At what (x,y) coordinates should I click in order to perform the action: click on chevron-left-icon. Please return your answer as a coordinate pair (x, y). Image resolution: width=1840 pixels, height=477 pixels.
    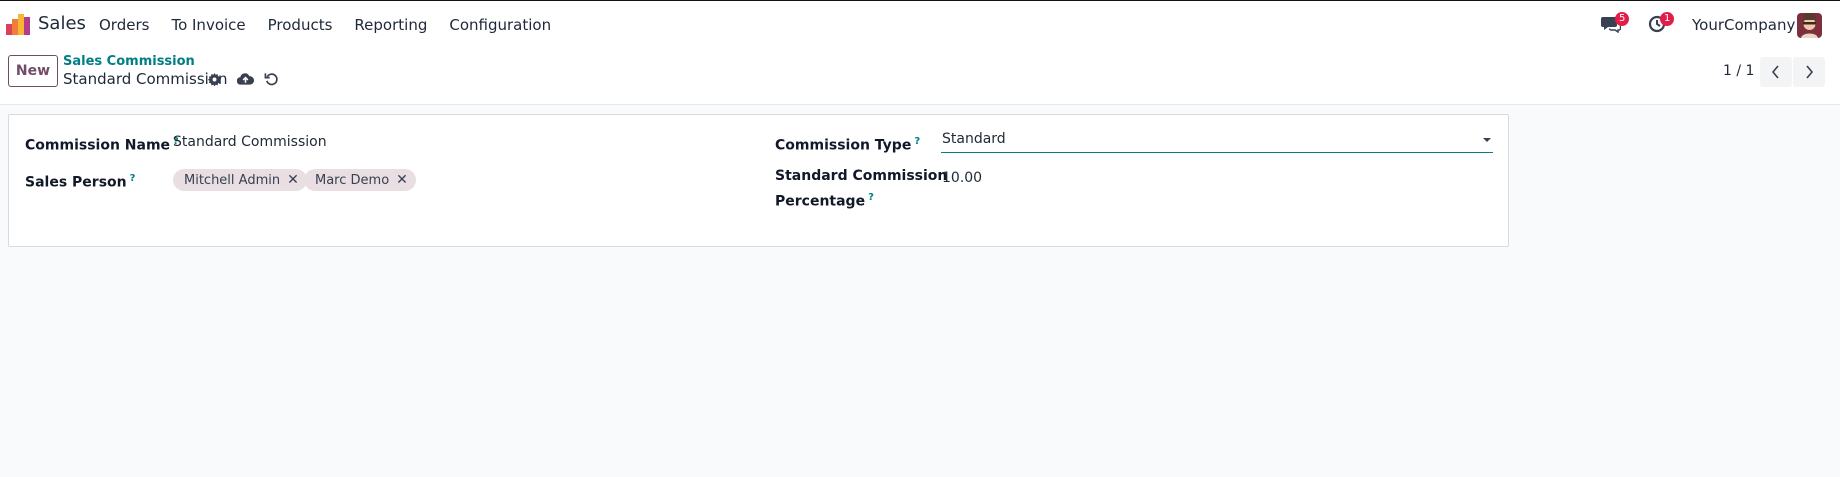
    Looking at the image, I should click on (1775, 72).